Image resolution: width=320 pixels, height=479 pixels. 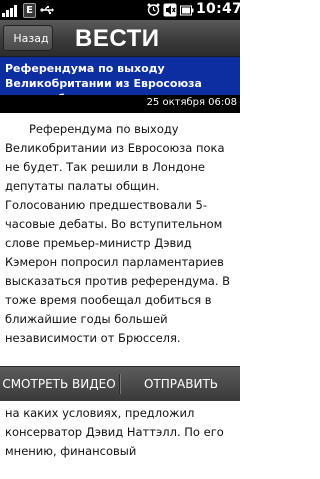 I want to click on alarm-clock-icon, so click(x=153, y=9).